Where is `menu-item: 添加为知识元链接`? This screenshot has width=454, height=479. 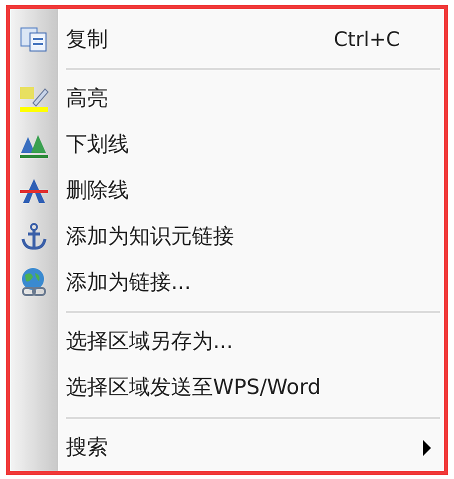
menu-item: 添加为知识元链接 is located at coordinates (227, 237).